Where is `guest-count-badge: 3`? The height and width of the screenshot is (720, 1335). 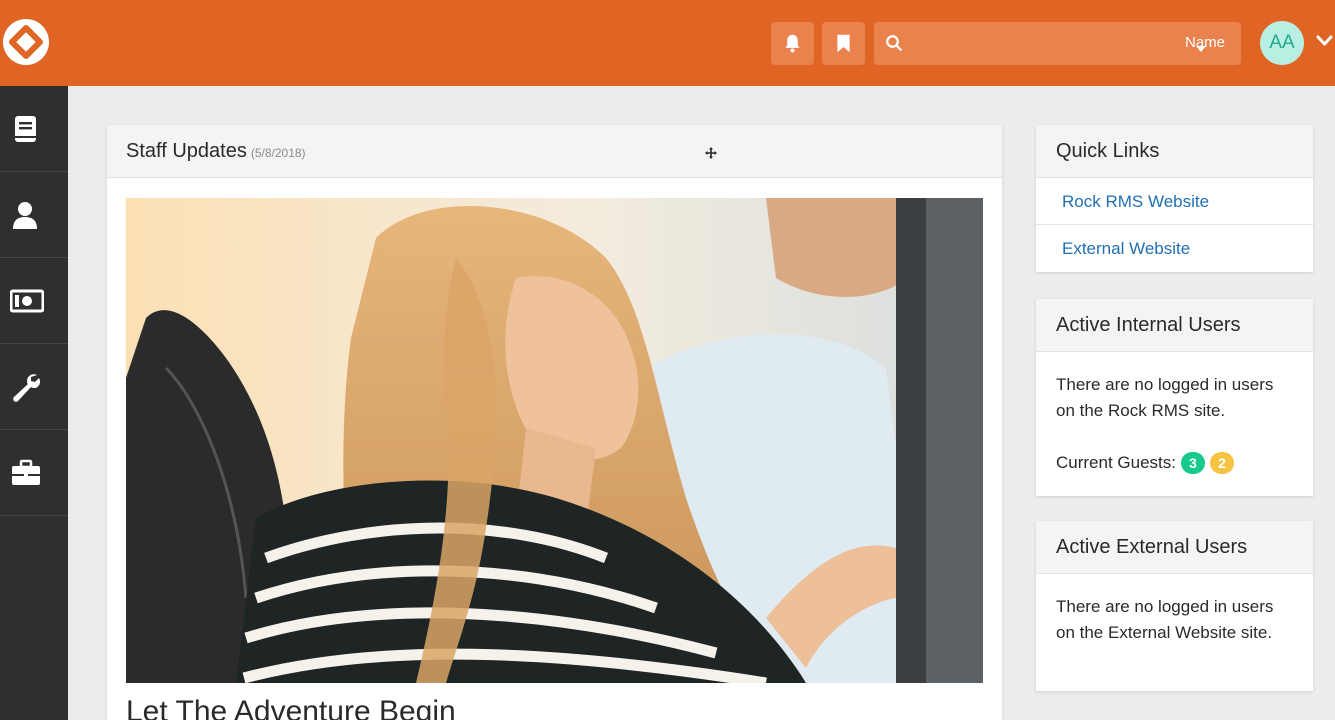
guest-count-badge: 3 is located at coordinates (1193, 463).